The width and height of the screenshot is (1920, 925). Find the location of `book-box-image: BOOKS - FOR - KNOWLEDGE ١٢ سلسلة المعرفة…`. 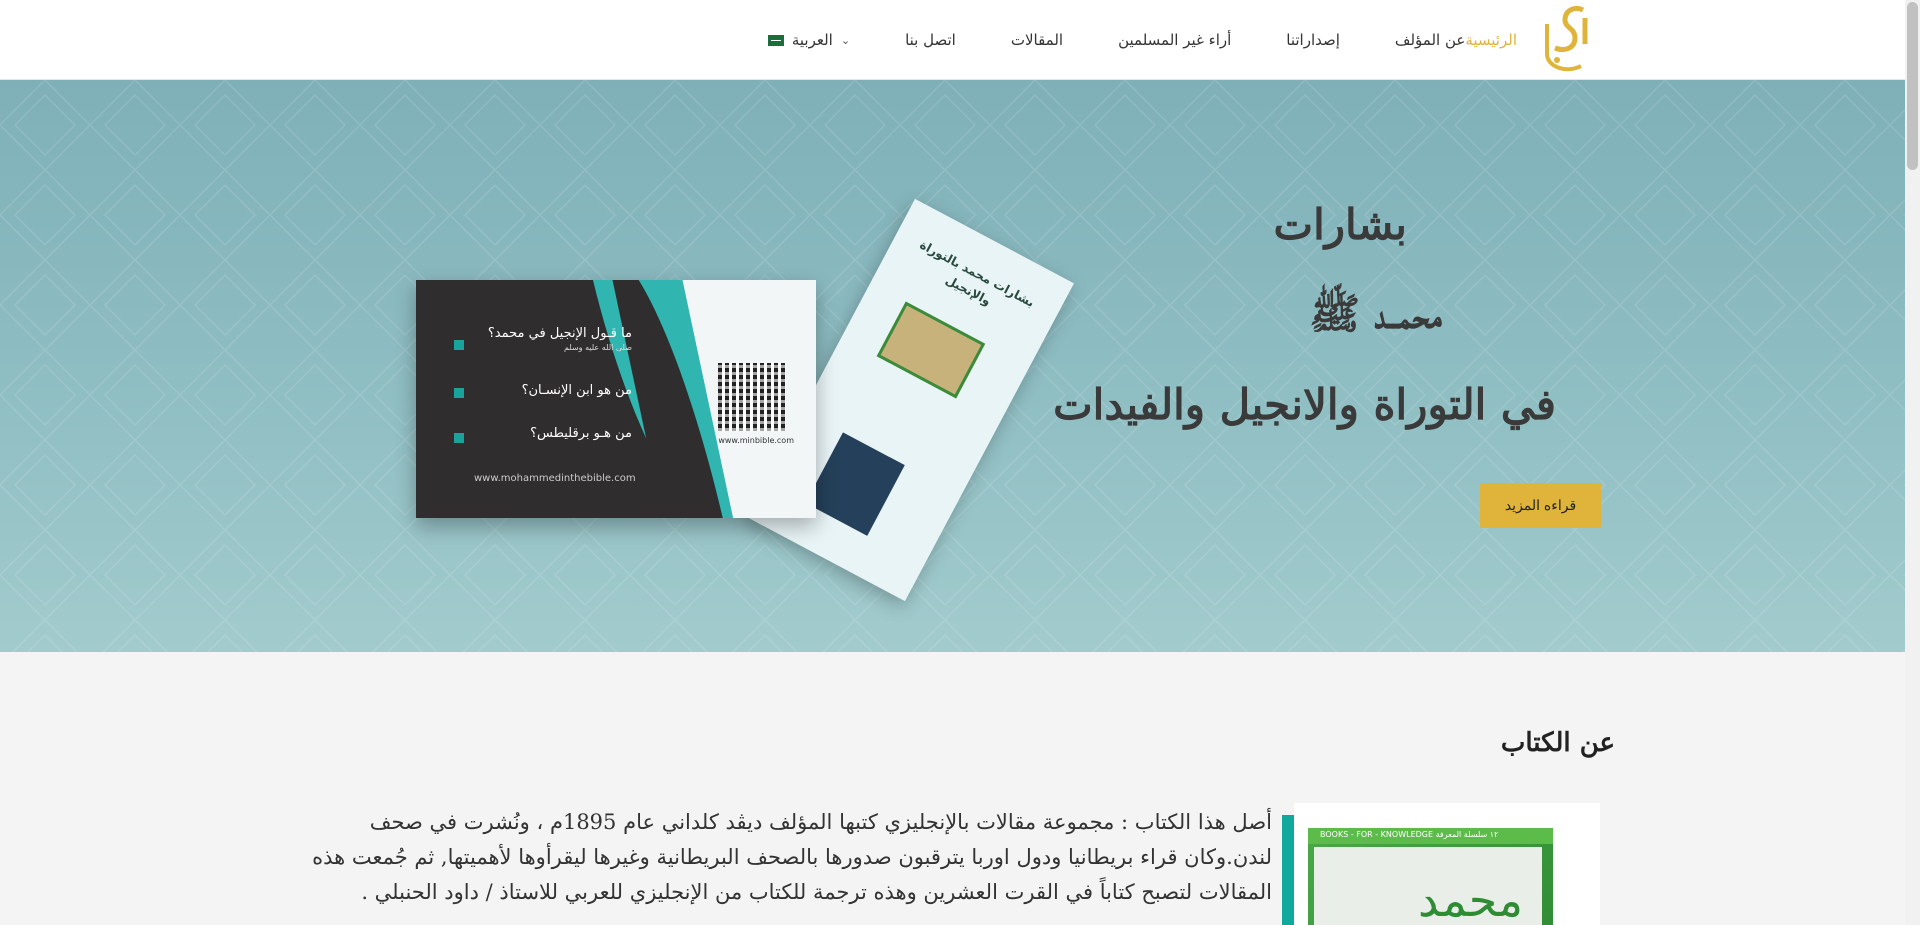

book-box-image: BOOKS - FOR - KNOWLEDGE ١٢ سلسلة المعرفة… is located at coordinates (1447, 864).